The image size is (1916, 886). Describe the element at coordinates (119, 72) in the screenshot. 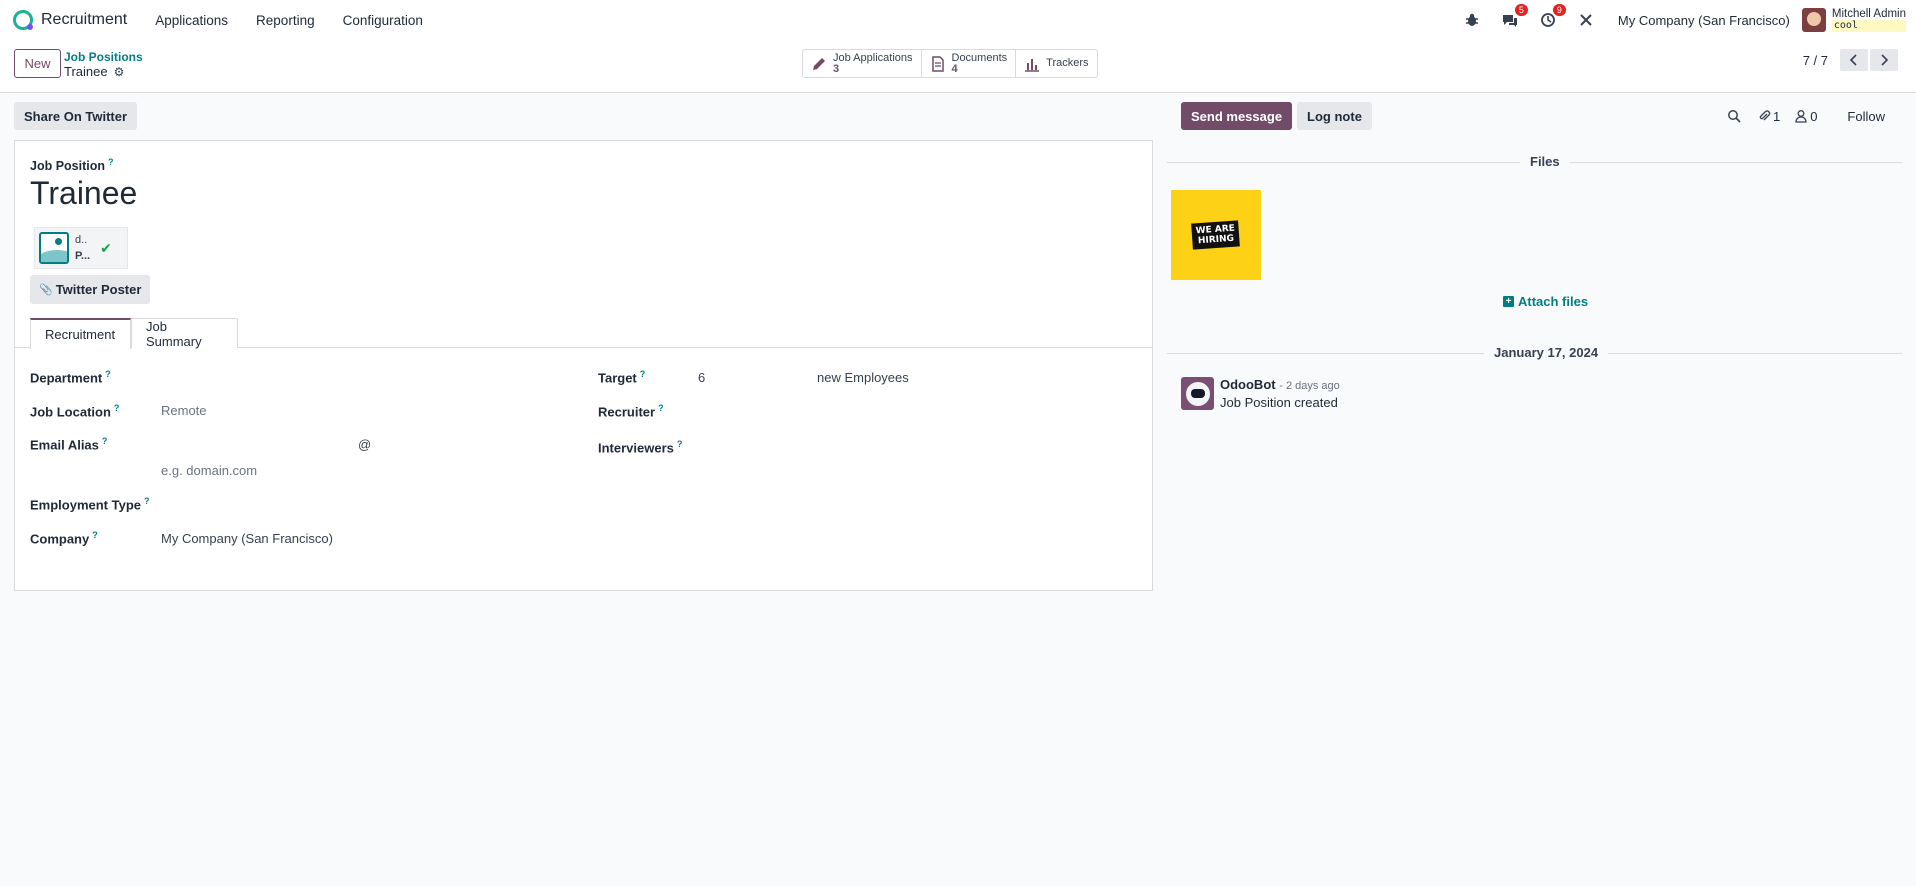

I see `gear-icon: ⚙` at that location.